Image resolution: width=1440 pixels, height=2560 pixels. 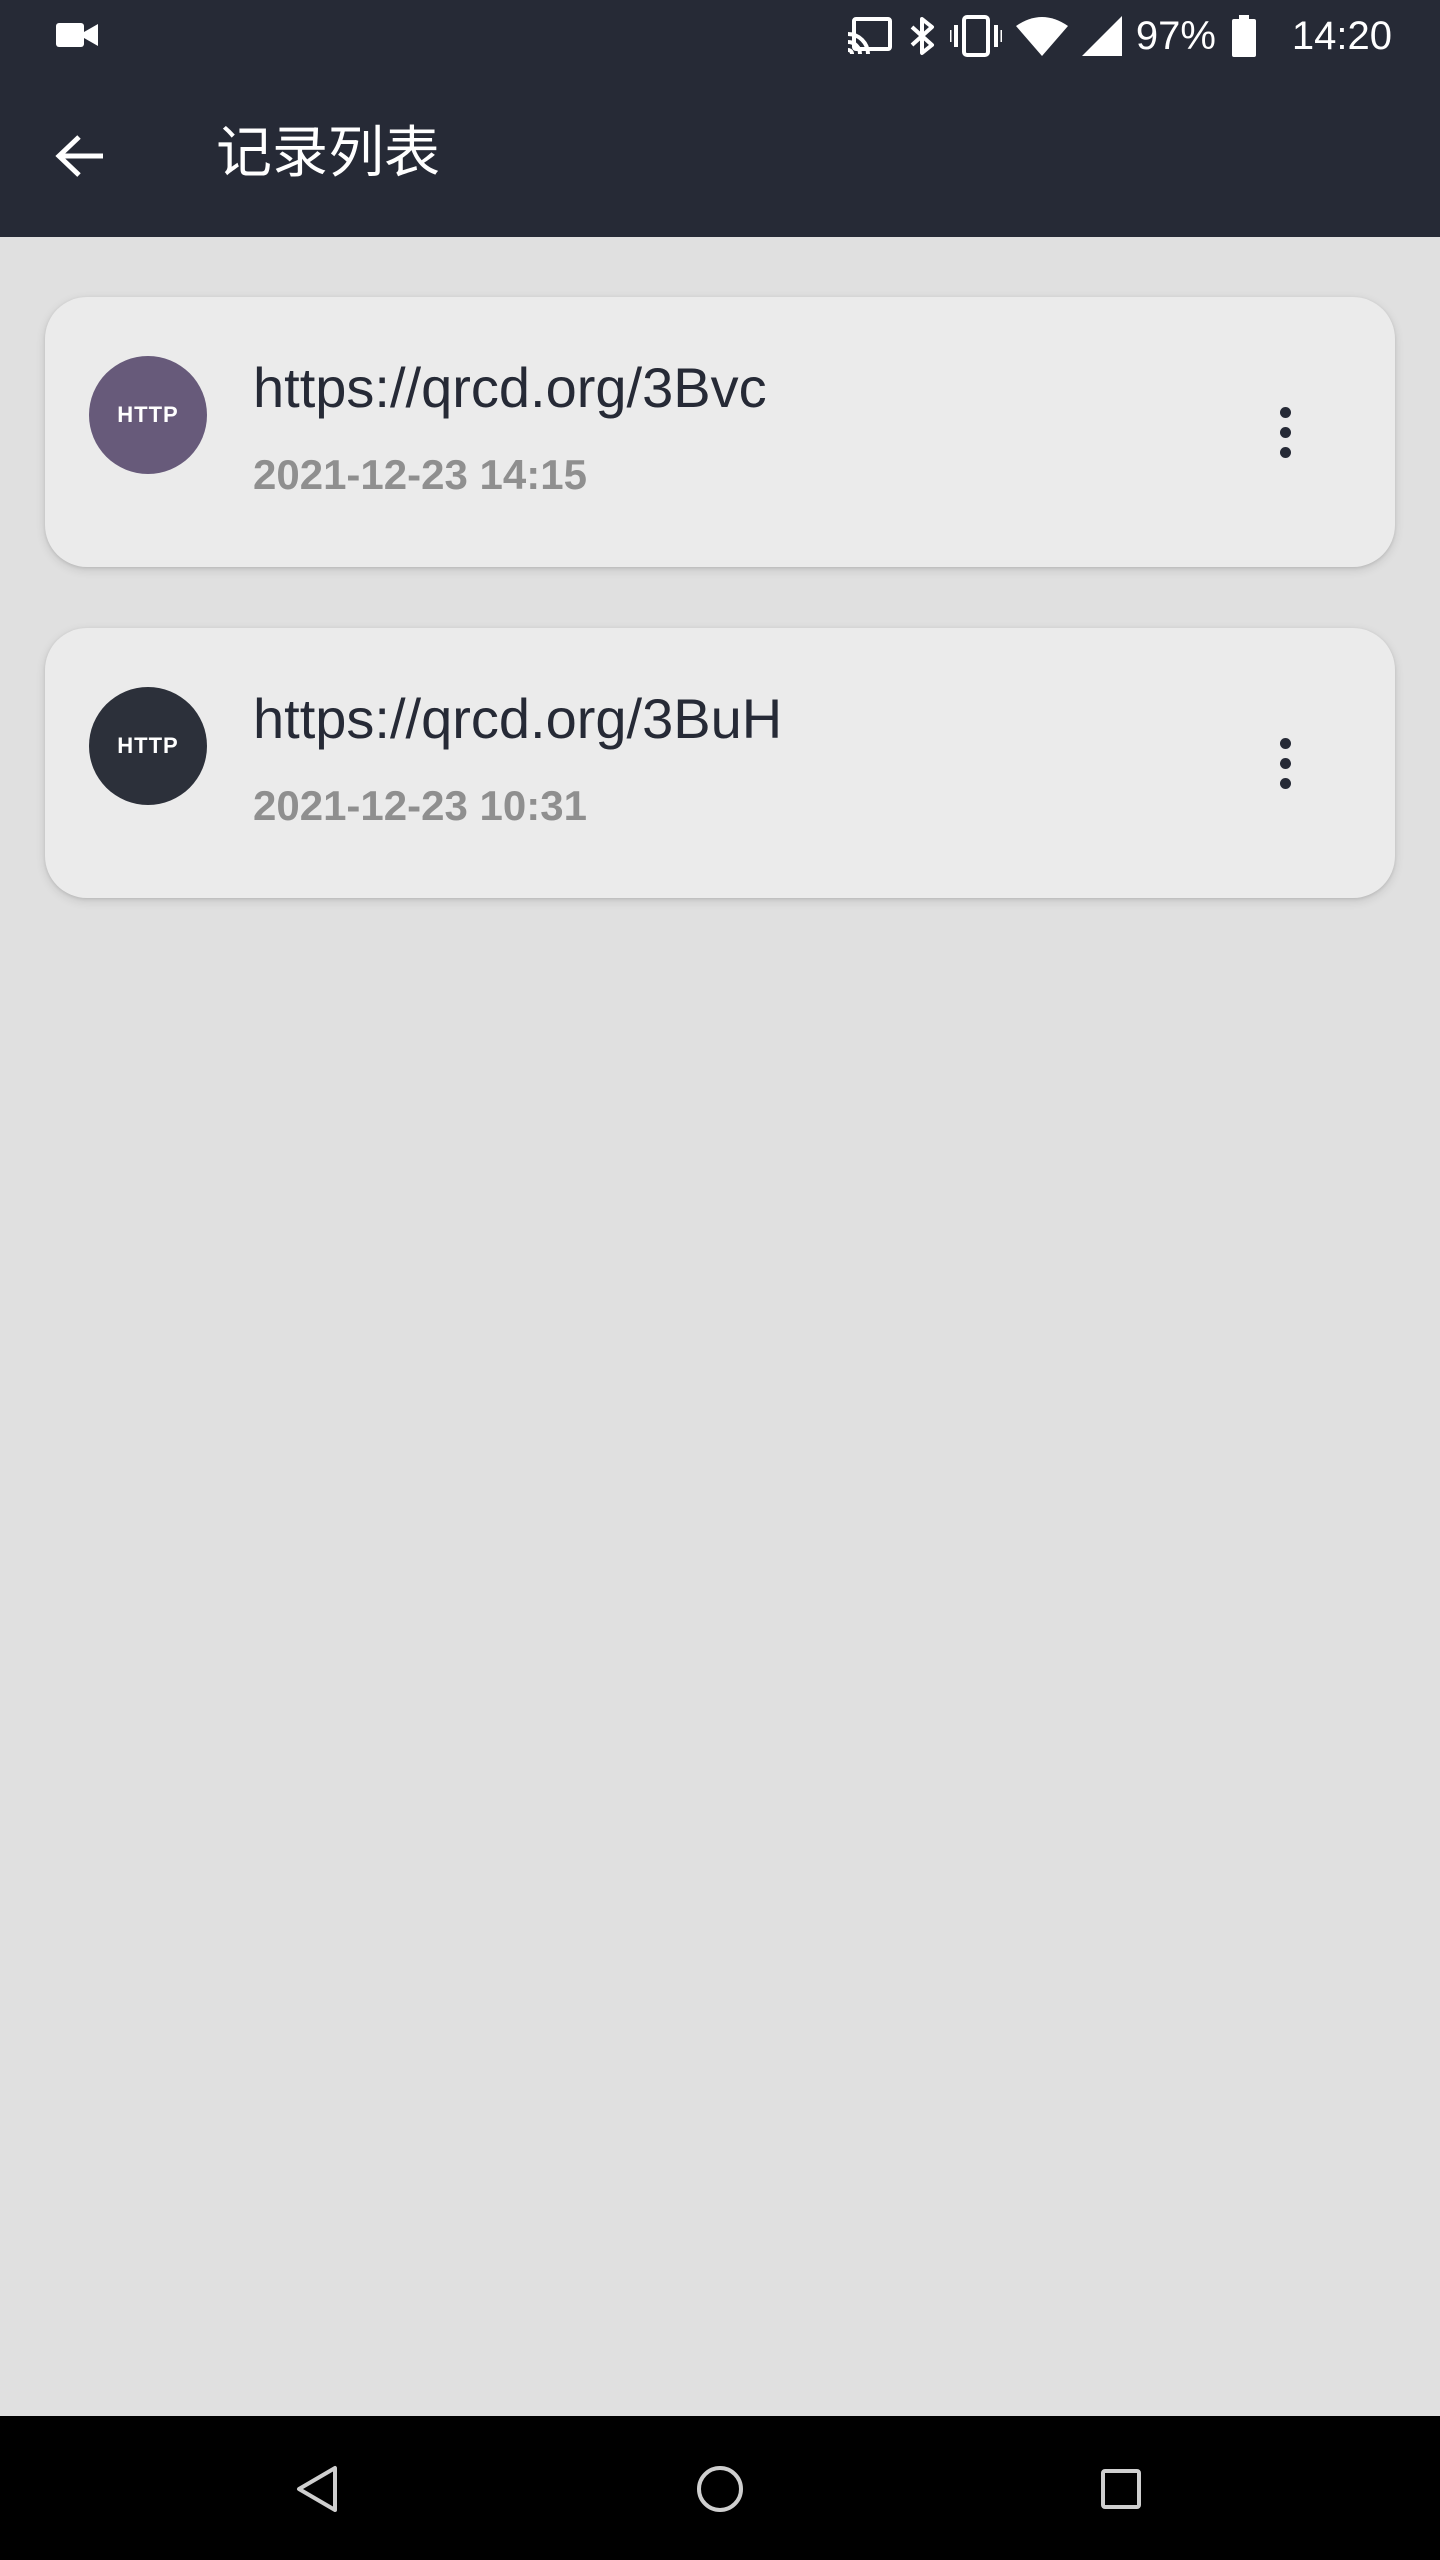 What do you see at coordinates (518, 718) in the screenshot?
I see `record-url: https://qrcd.org/3BuH` at bounding box center [518, 718].